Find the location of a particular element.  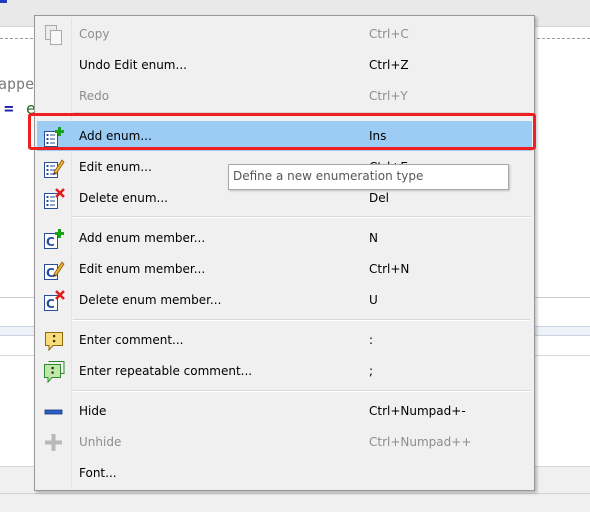

menu-item-label: Redo is located at coordinates (94, 96).